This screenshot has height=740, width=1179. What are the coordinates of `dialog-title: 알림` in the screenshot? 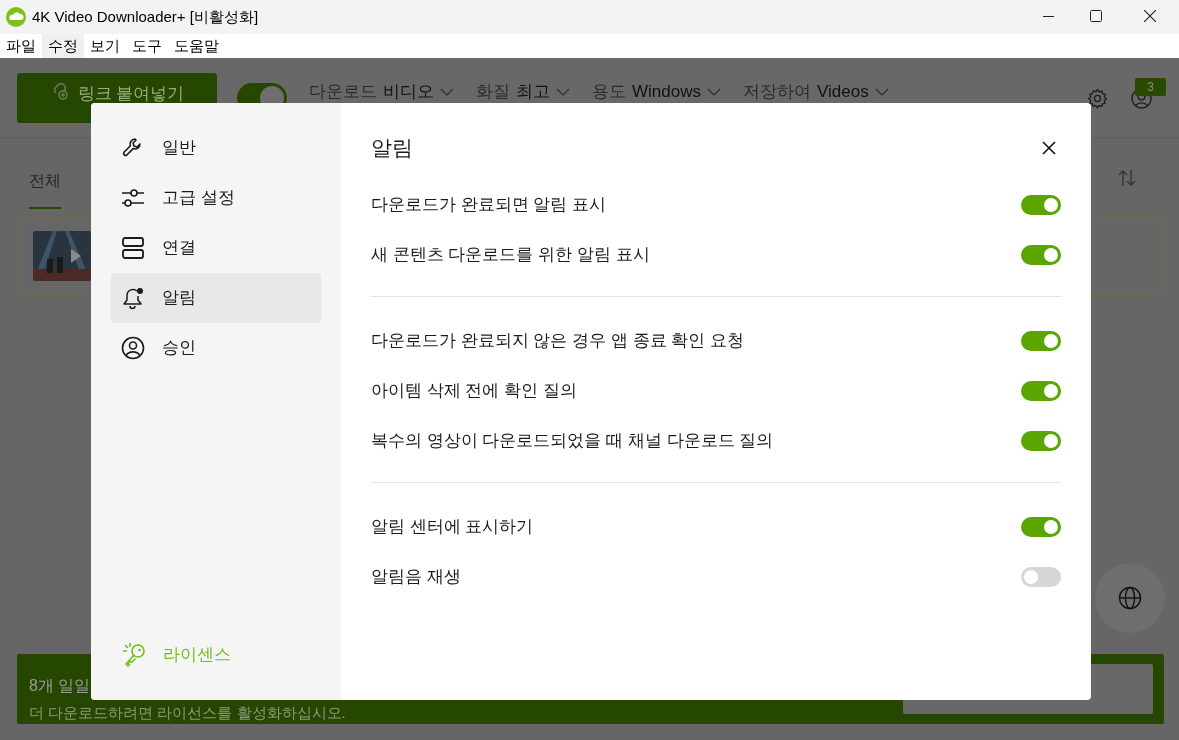 It's located at (392, 148).